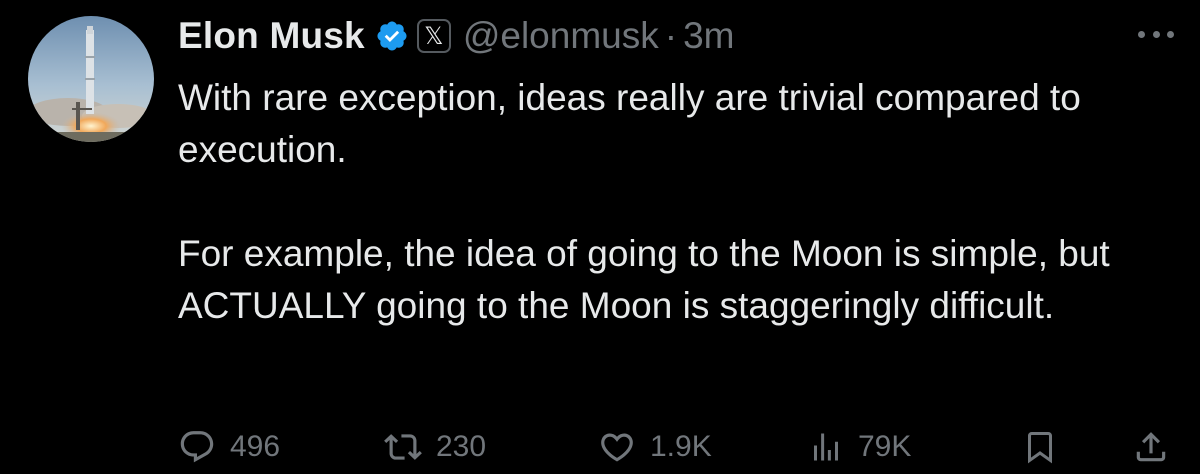  I want to click on reply-button: 496, so click(229, 447).